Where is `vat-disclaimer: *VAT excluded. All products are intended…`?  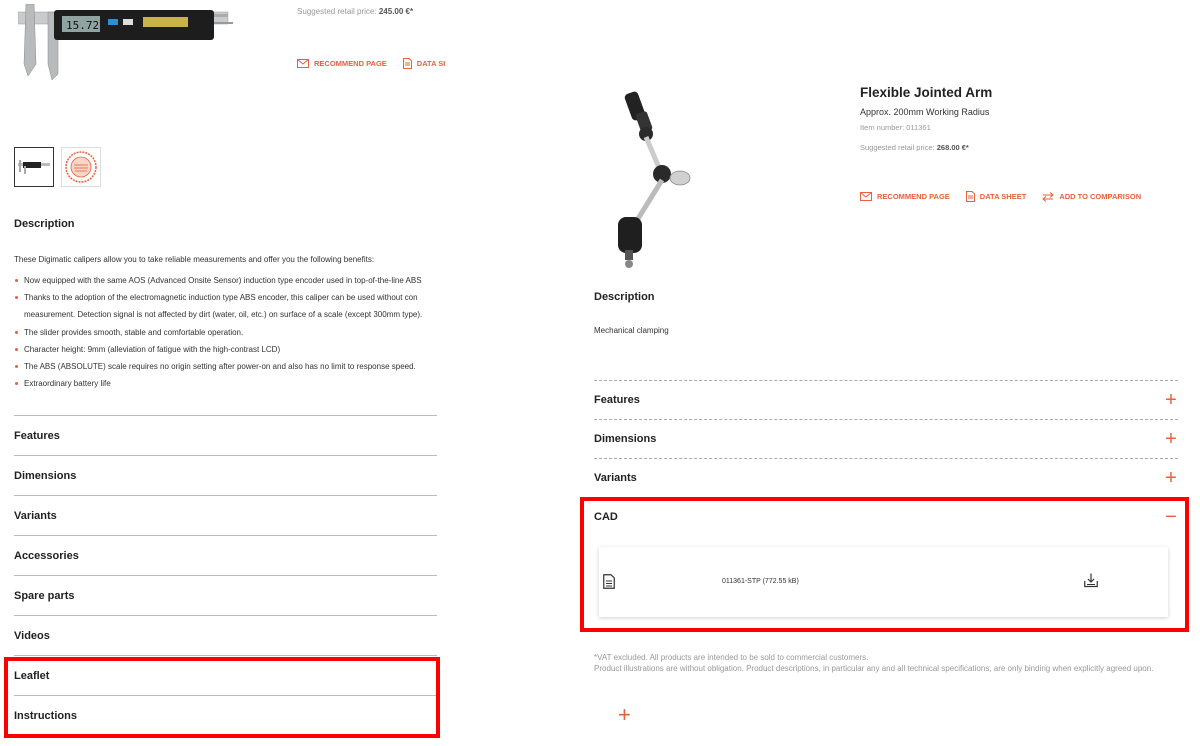
vat-disclaimer: *VAT excluded. All products are intended… is located at coordinates (874, 663).